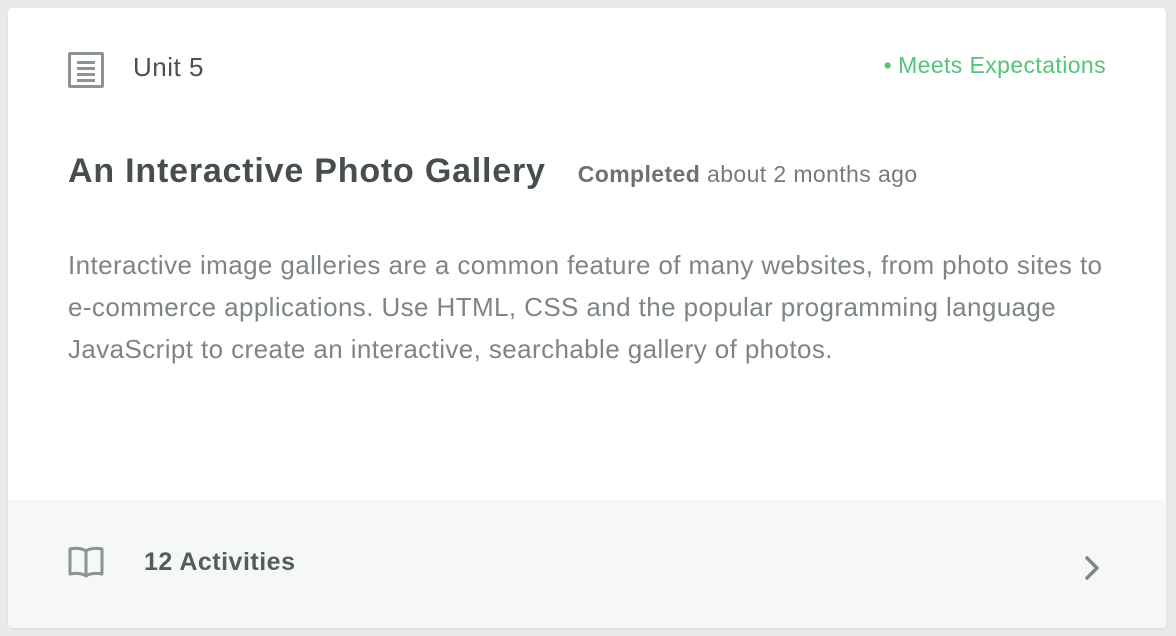 The width and height of the screenshot is (1176, 636). Describe the element at coordinates (639, 174) in the screenshot. I see `completed-label: Completed` at that location.